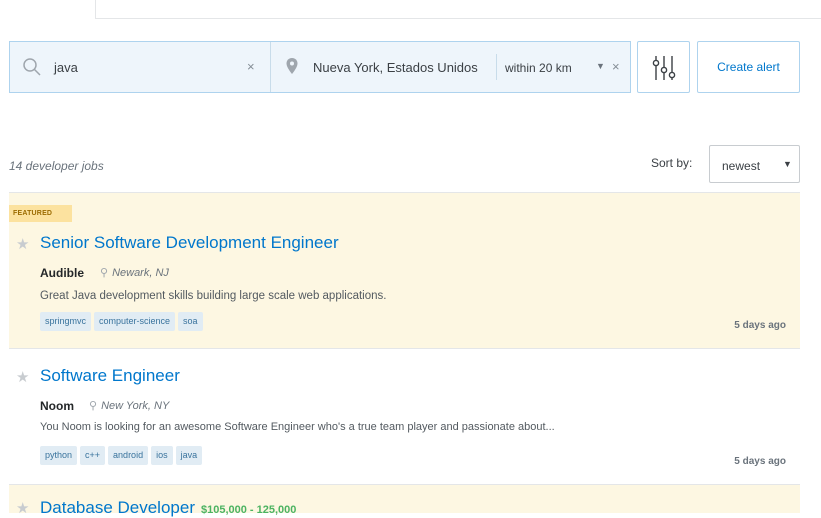  I want to click on job-location: ⚲ Newark, NJ, so click(134, 272).